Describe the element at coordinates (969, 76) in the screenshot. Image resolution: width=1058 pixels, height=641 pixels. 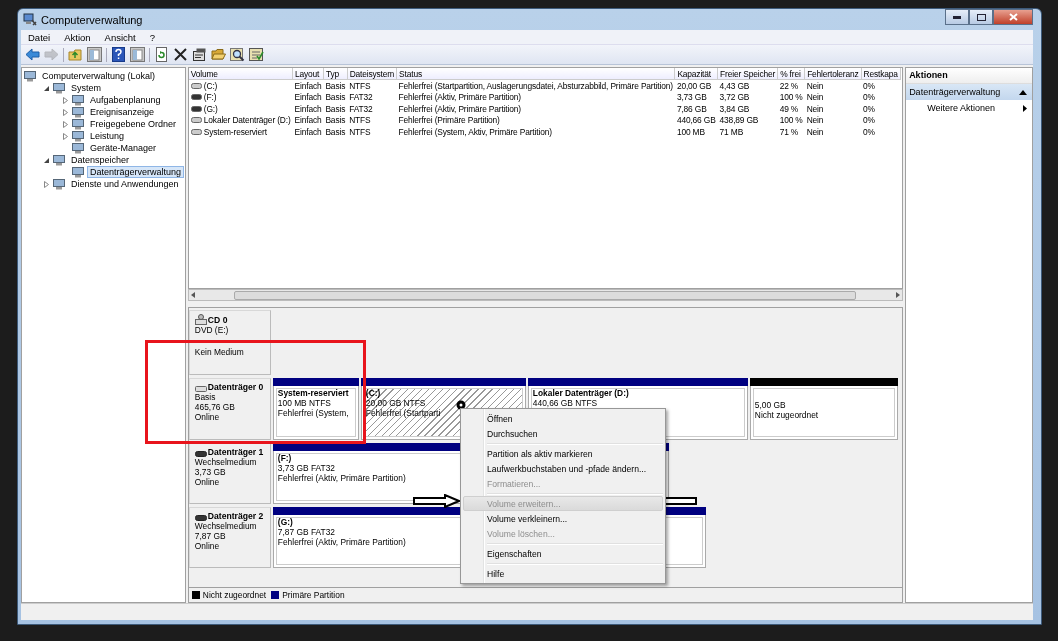
I see `actions-title: Aktionen` at that location.